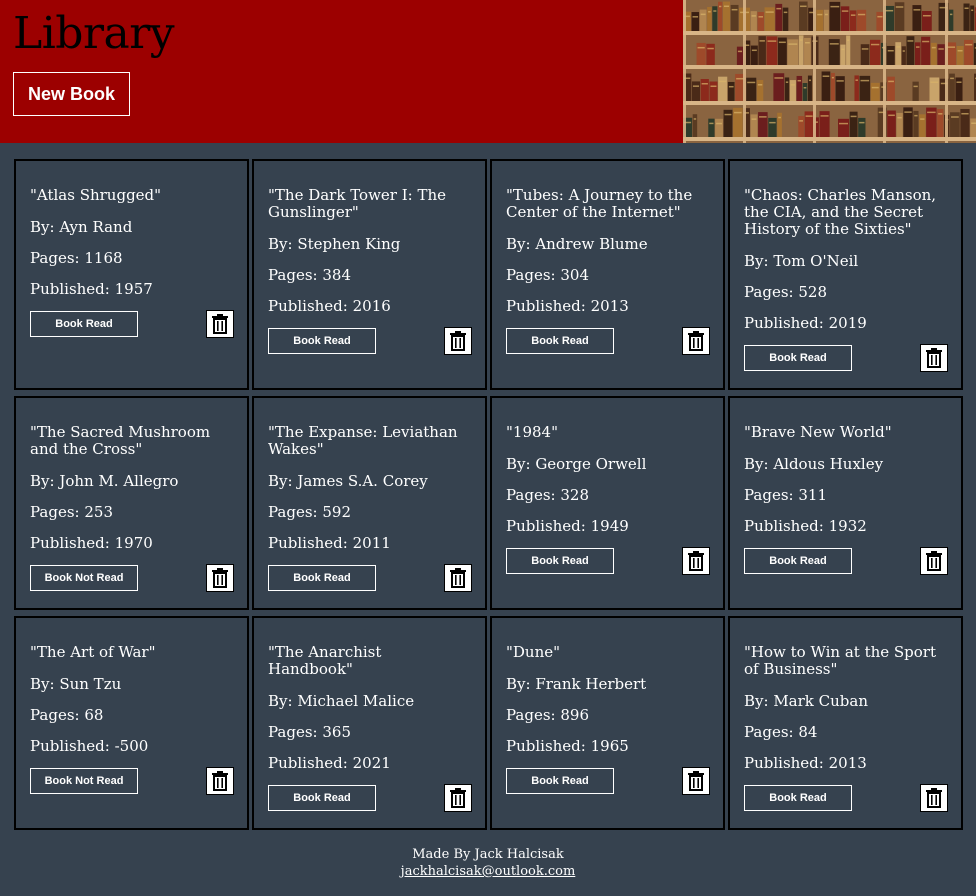 Image resolution: width=976 pixels, height=896 pixels. I want to click on book-title: "The Art of War", so click(93, 652).